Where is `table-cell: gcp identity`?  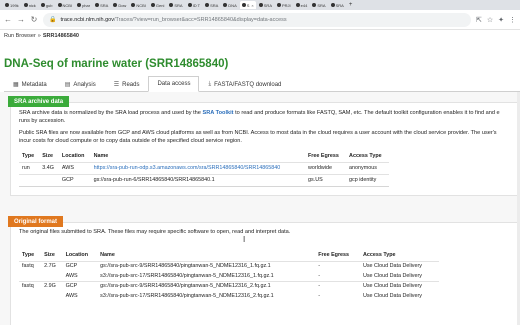 table-cell: gcp identity is located at coordinates (367, 179).